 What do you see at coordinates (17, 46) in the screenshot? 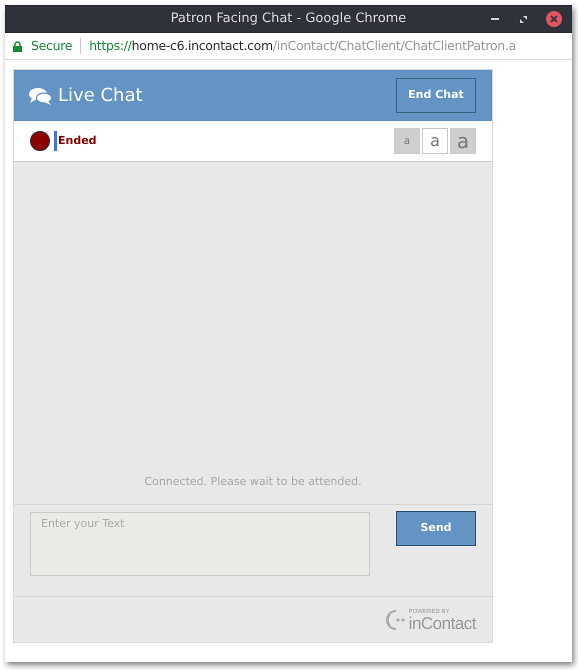
I see `lock-icon` at bounding box center [17, 46].